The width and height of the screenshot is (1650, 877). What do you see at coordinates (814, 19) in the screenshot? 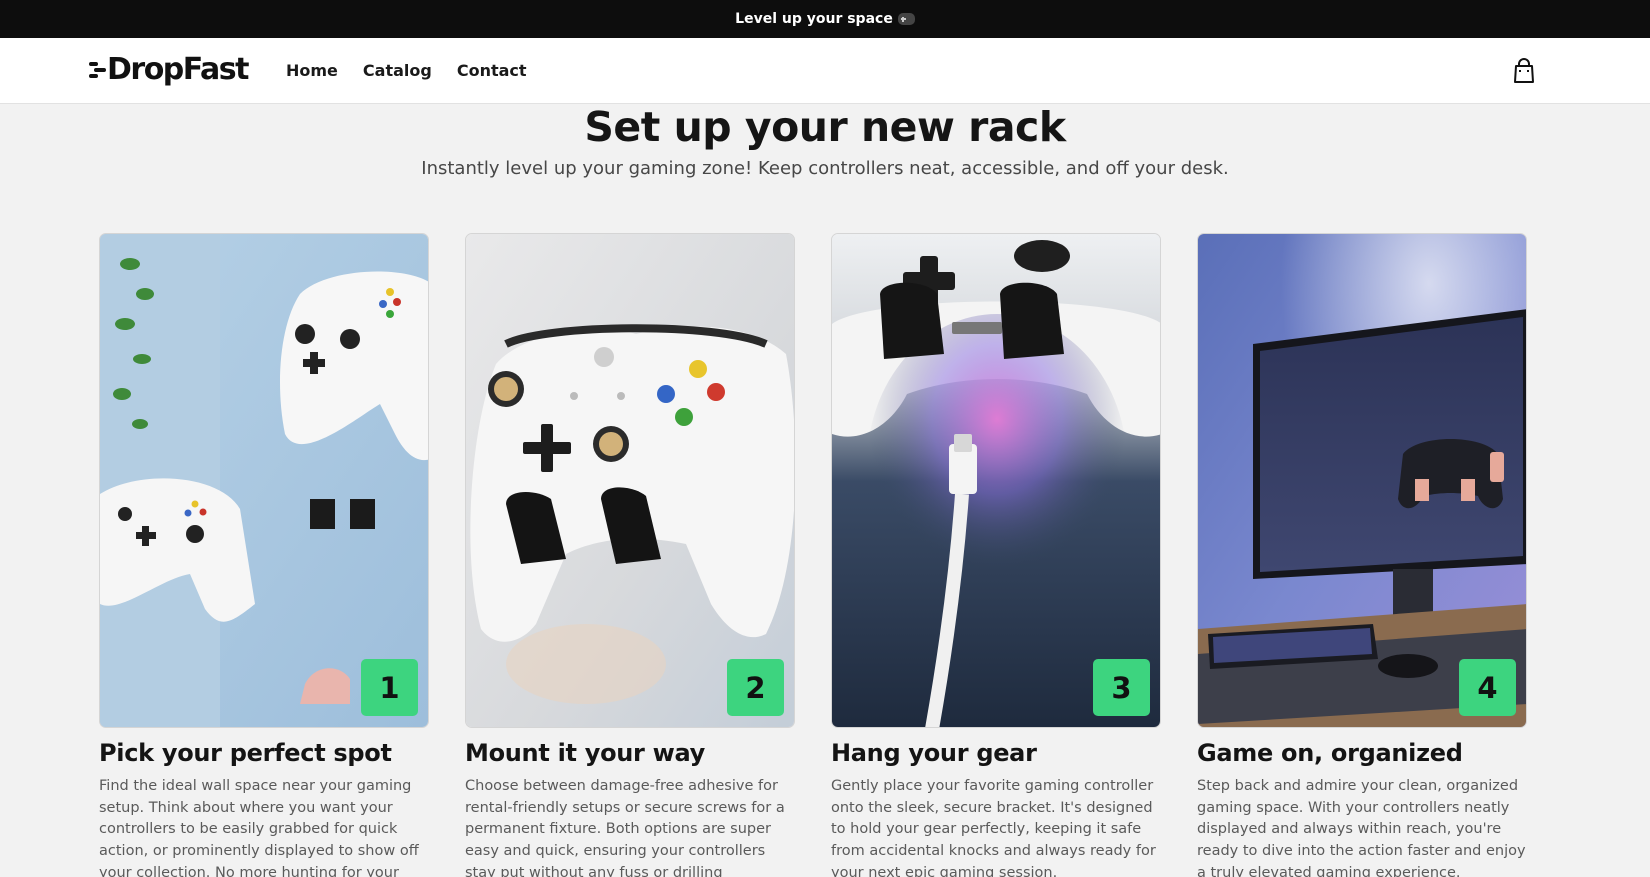
I see `announcement-text: Level up your space` at bounding box center [814, 19].